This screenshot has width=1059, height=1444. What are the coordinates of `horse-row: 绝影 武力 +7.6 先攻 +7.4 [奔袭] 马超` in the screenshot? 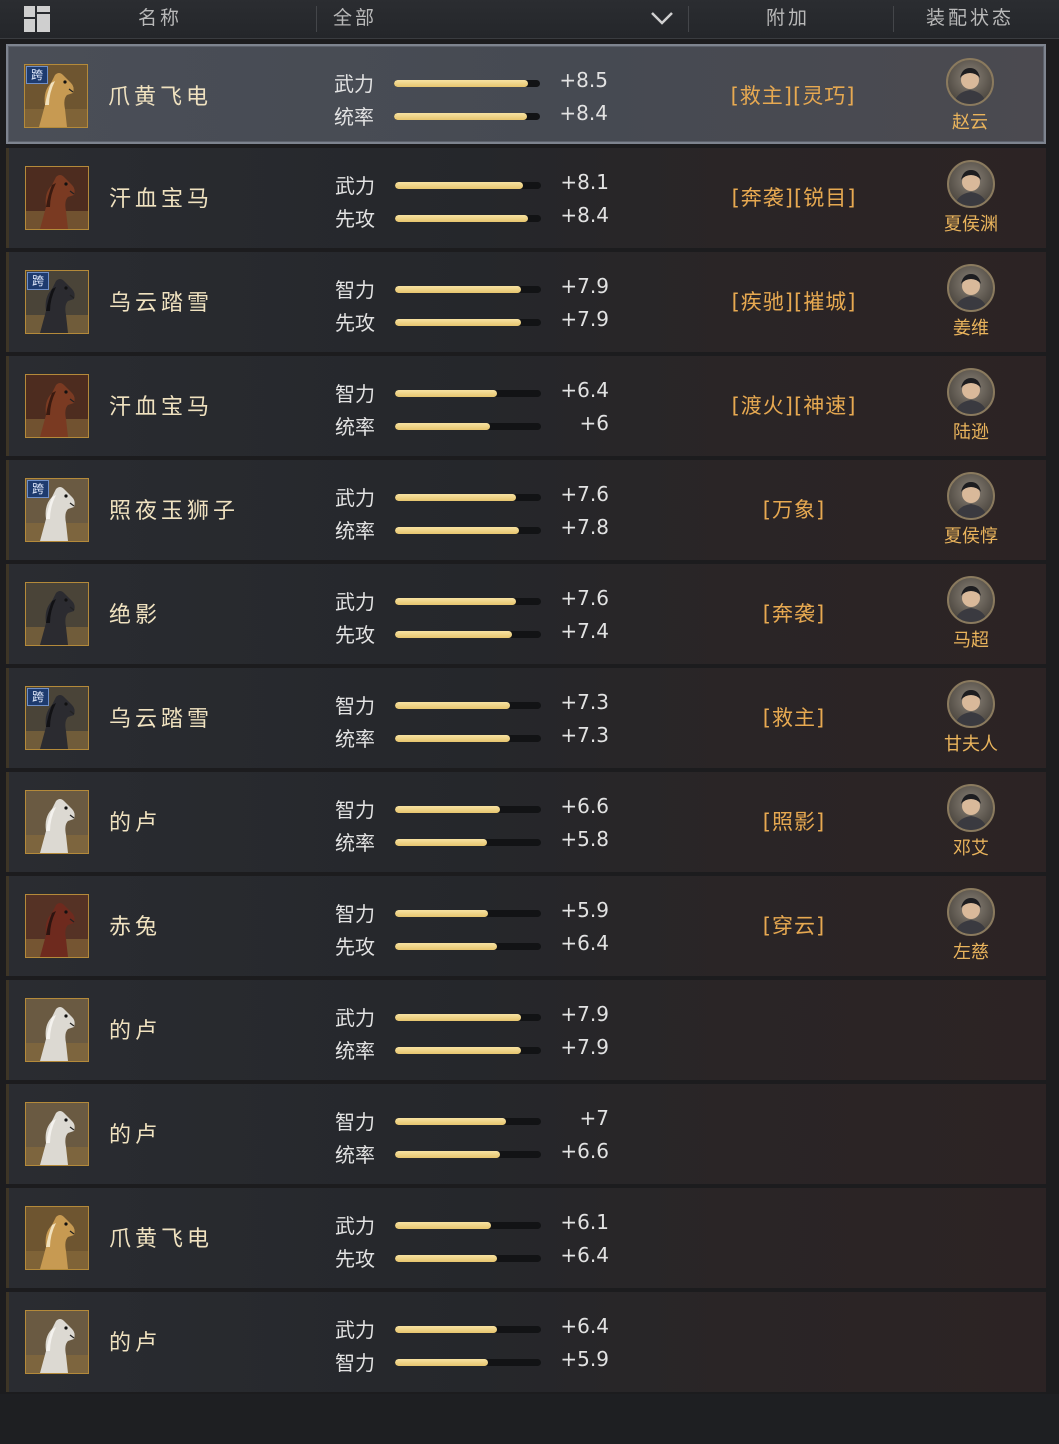 It's located at (526, 614).